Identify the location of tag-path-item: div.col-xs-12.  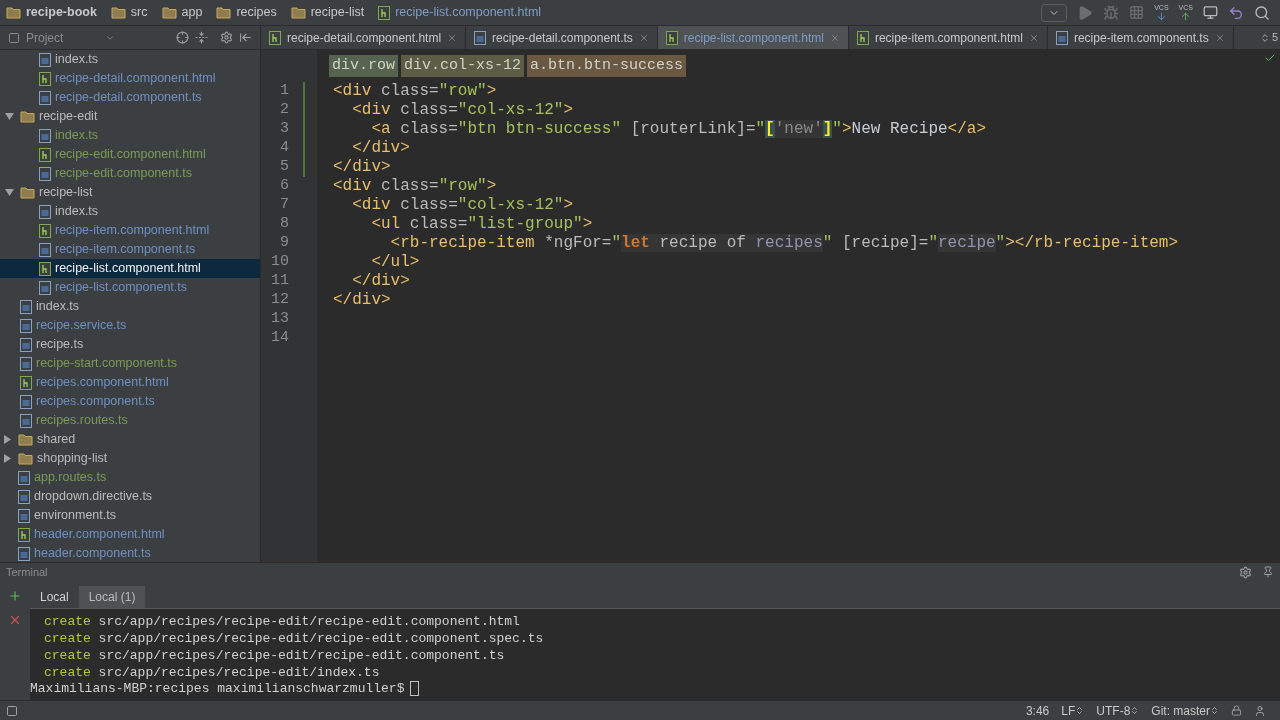
(463, 66).